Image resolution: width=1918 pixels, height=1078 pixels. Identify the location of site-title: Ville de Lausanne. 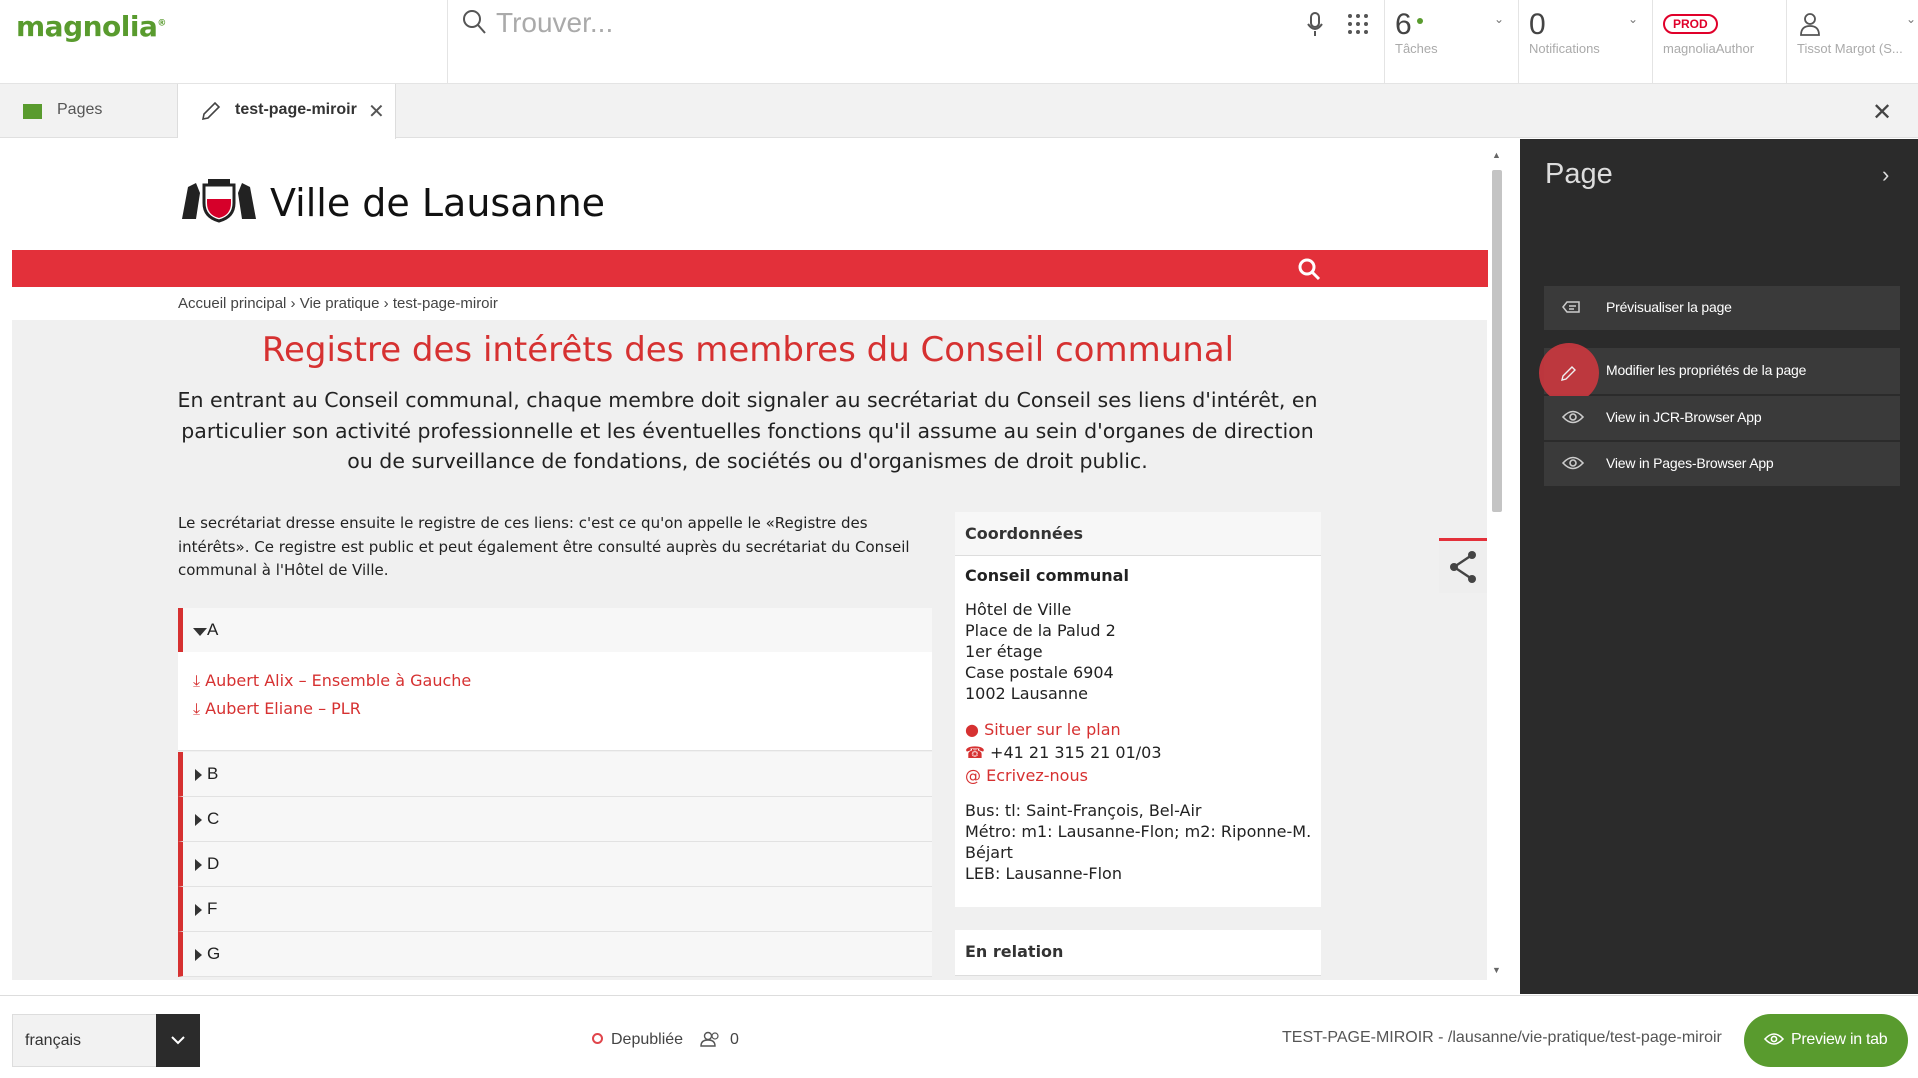
(437, 203).